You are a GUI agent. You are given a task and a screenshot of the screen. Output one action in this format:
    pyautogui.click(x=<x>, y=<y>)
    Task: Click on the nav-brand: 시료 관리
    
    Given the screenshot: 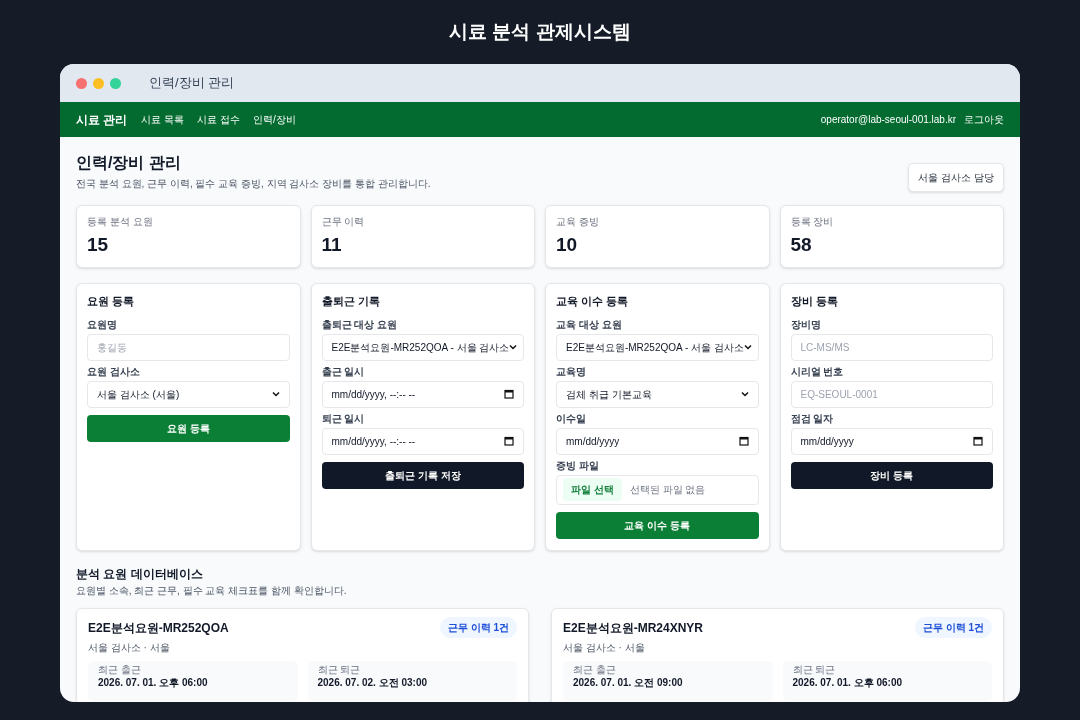 What is the action you would take?
    pyautogui.click(x=102, y=119)
    